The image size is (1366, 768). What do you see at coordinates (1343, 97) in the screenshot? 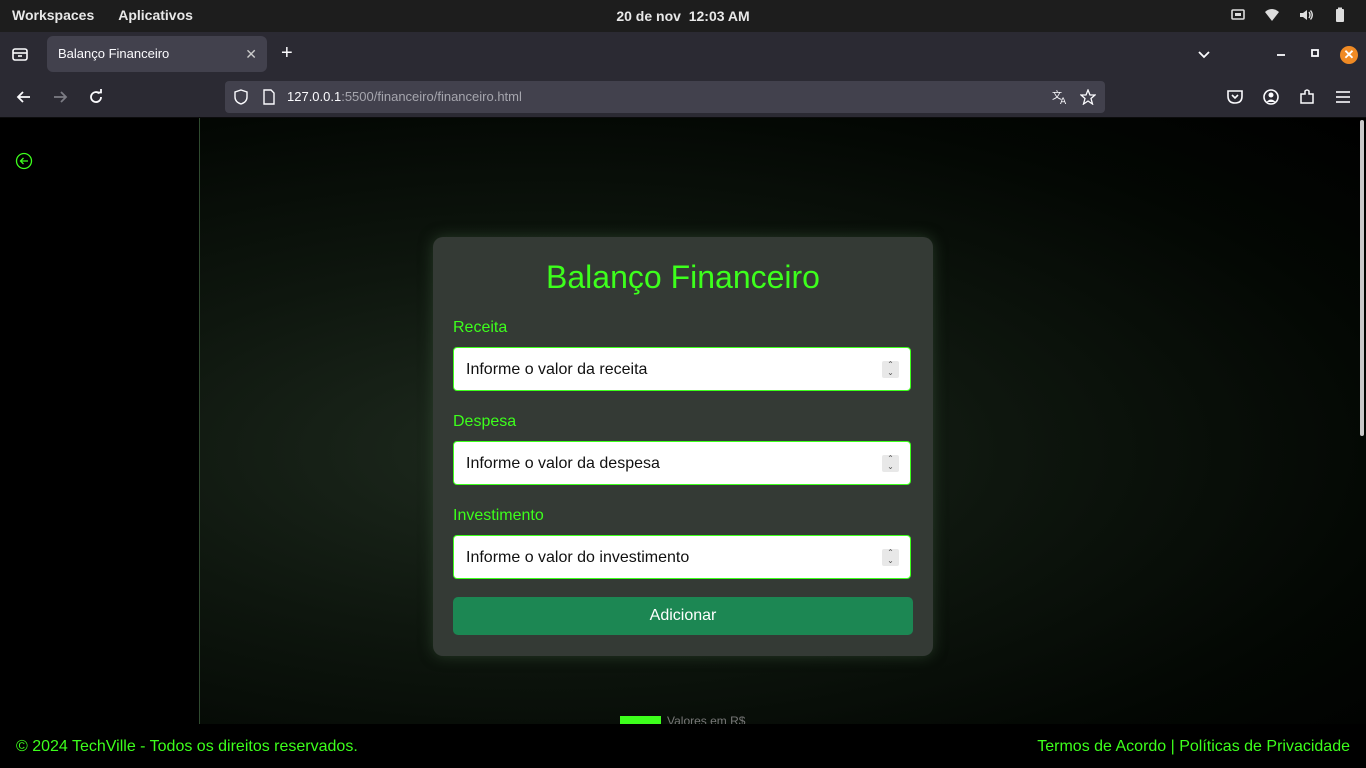
I see `menu-icon` at bounding box center [1343, 97].